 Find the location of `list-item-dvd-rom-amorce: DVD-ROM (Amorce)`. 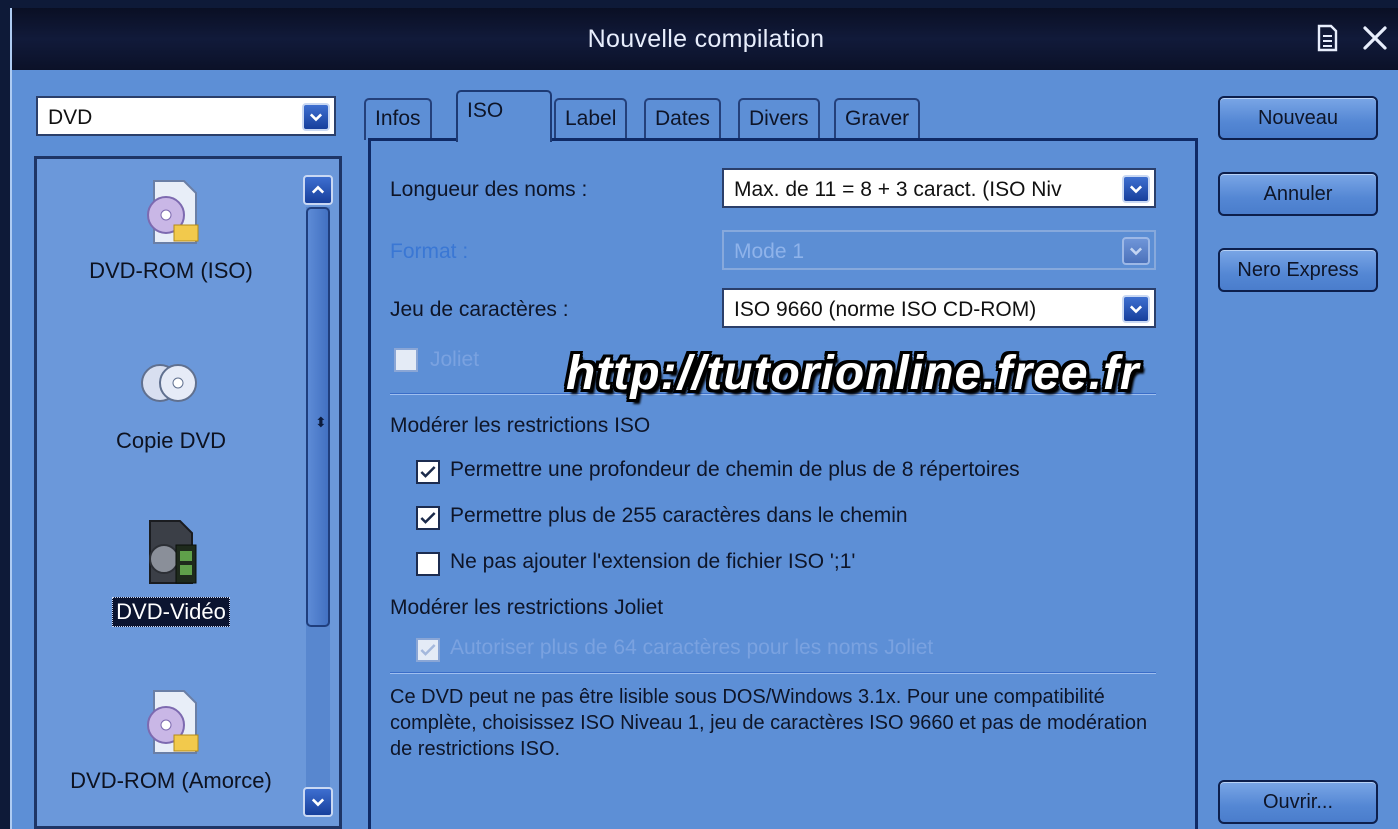

list-item-dvd-rom-amorce: DVD-ROM (Amorce) is located at coordinates (171, 740).